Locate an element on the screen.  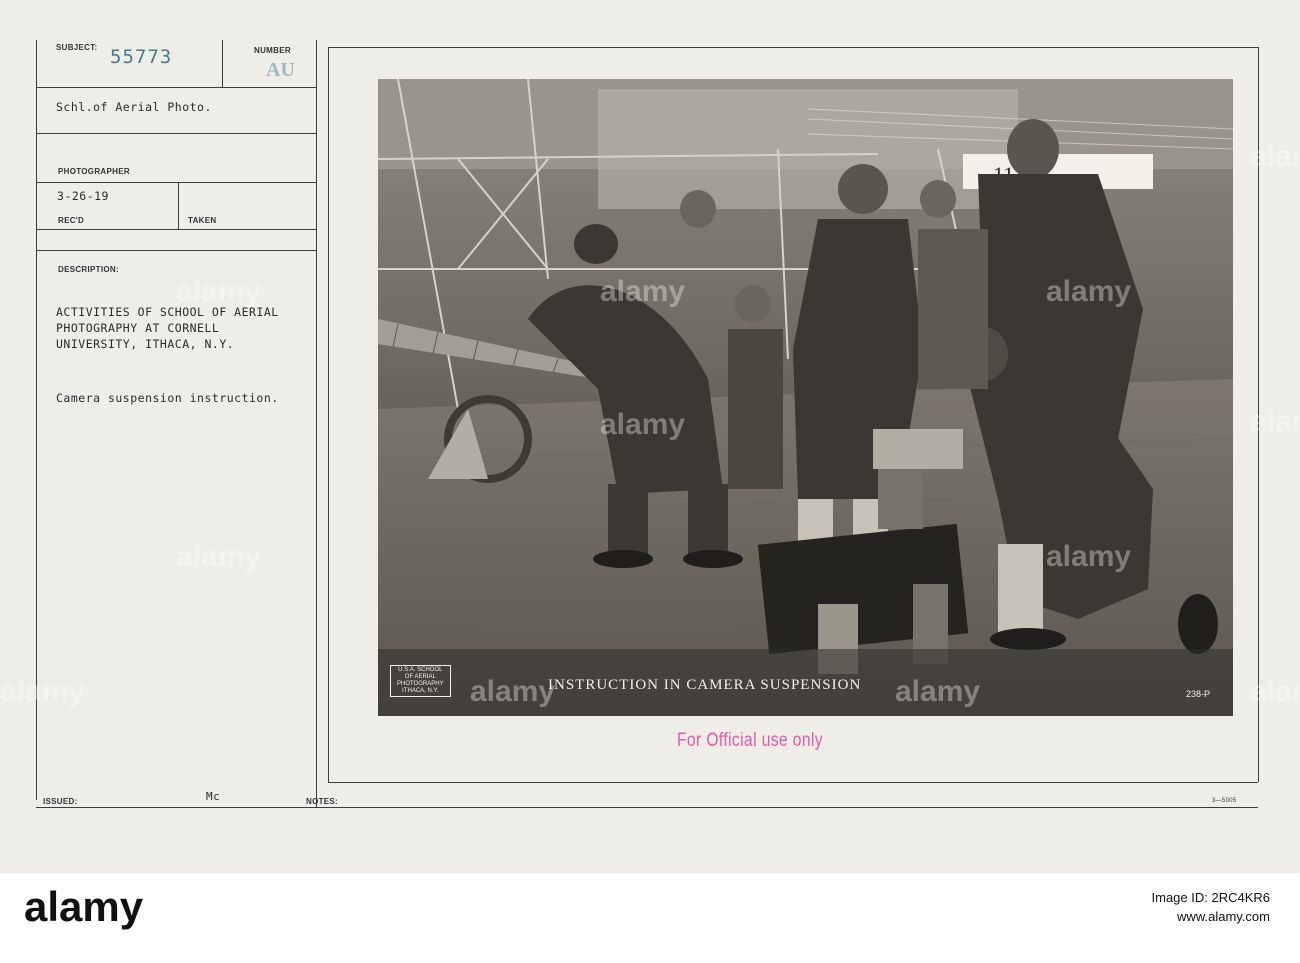
image-id: Image ID: 2RC4KR6 is located at coordinates (1211, 897).